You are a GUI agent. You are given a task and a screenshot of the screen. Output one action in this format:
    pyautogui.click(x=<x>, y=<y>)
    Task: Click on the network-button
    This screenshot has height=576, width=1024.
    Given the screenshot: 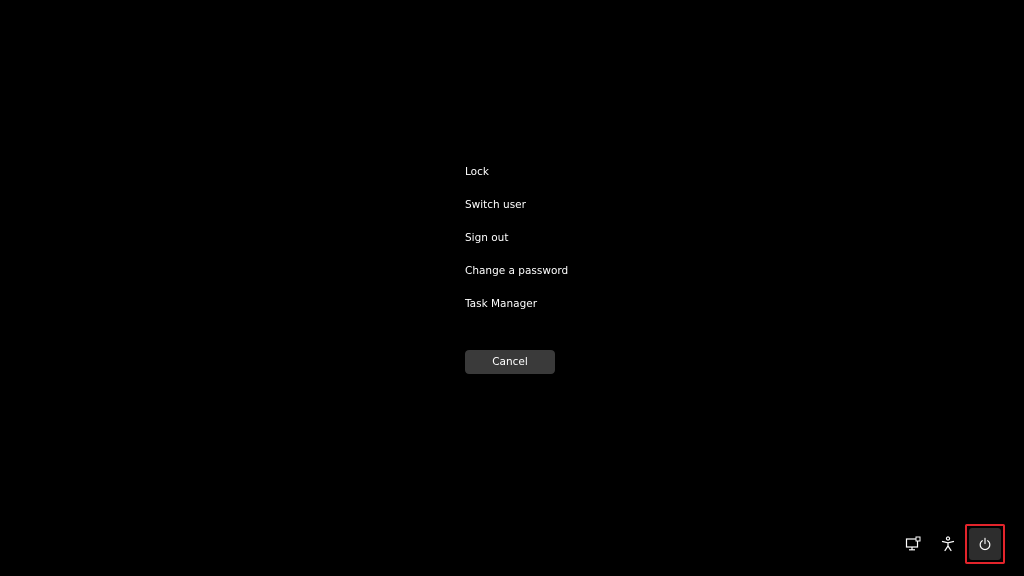 What is the action you would take?
    pyautogui.click(x=913, y=544)
    